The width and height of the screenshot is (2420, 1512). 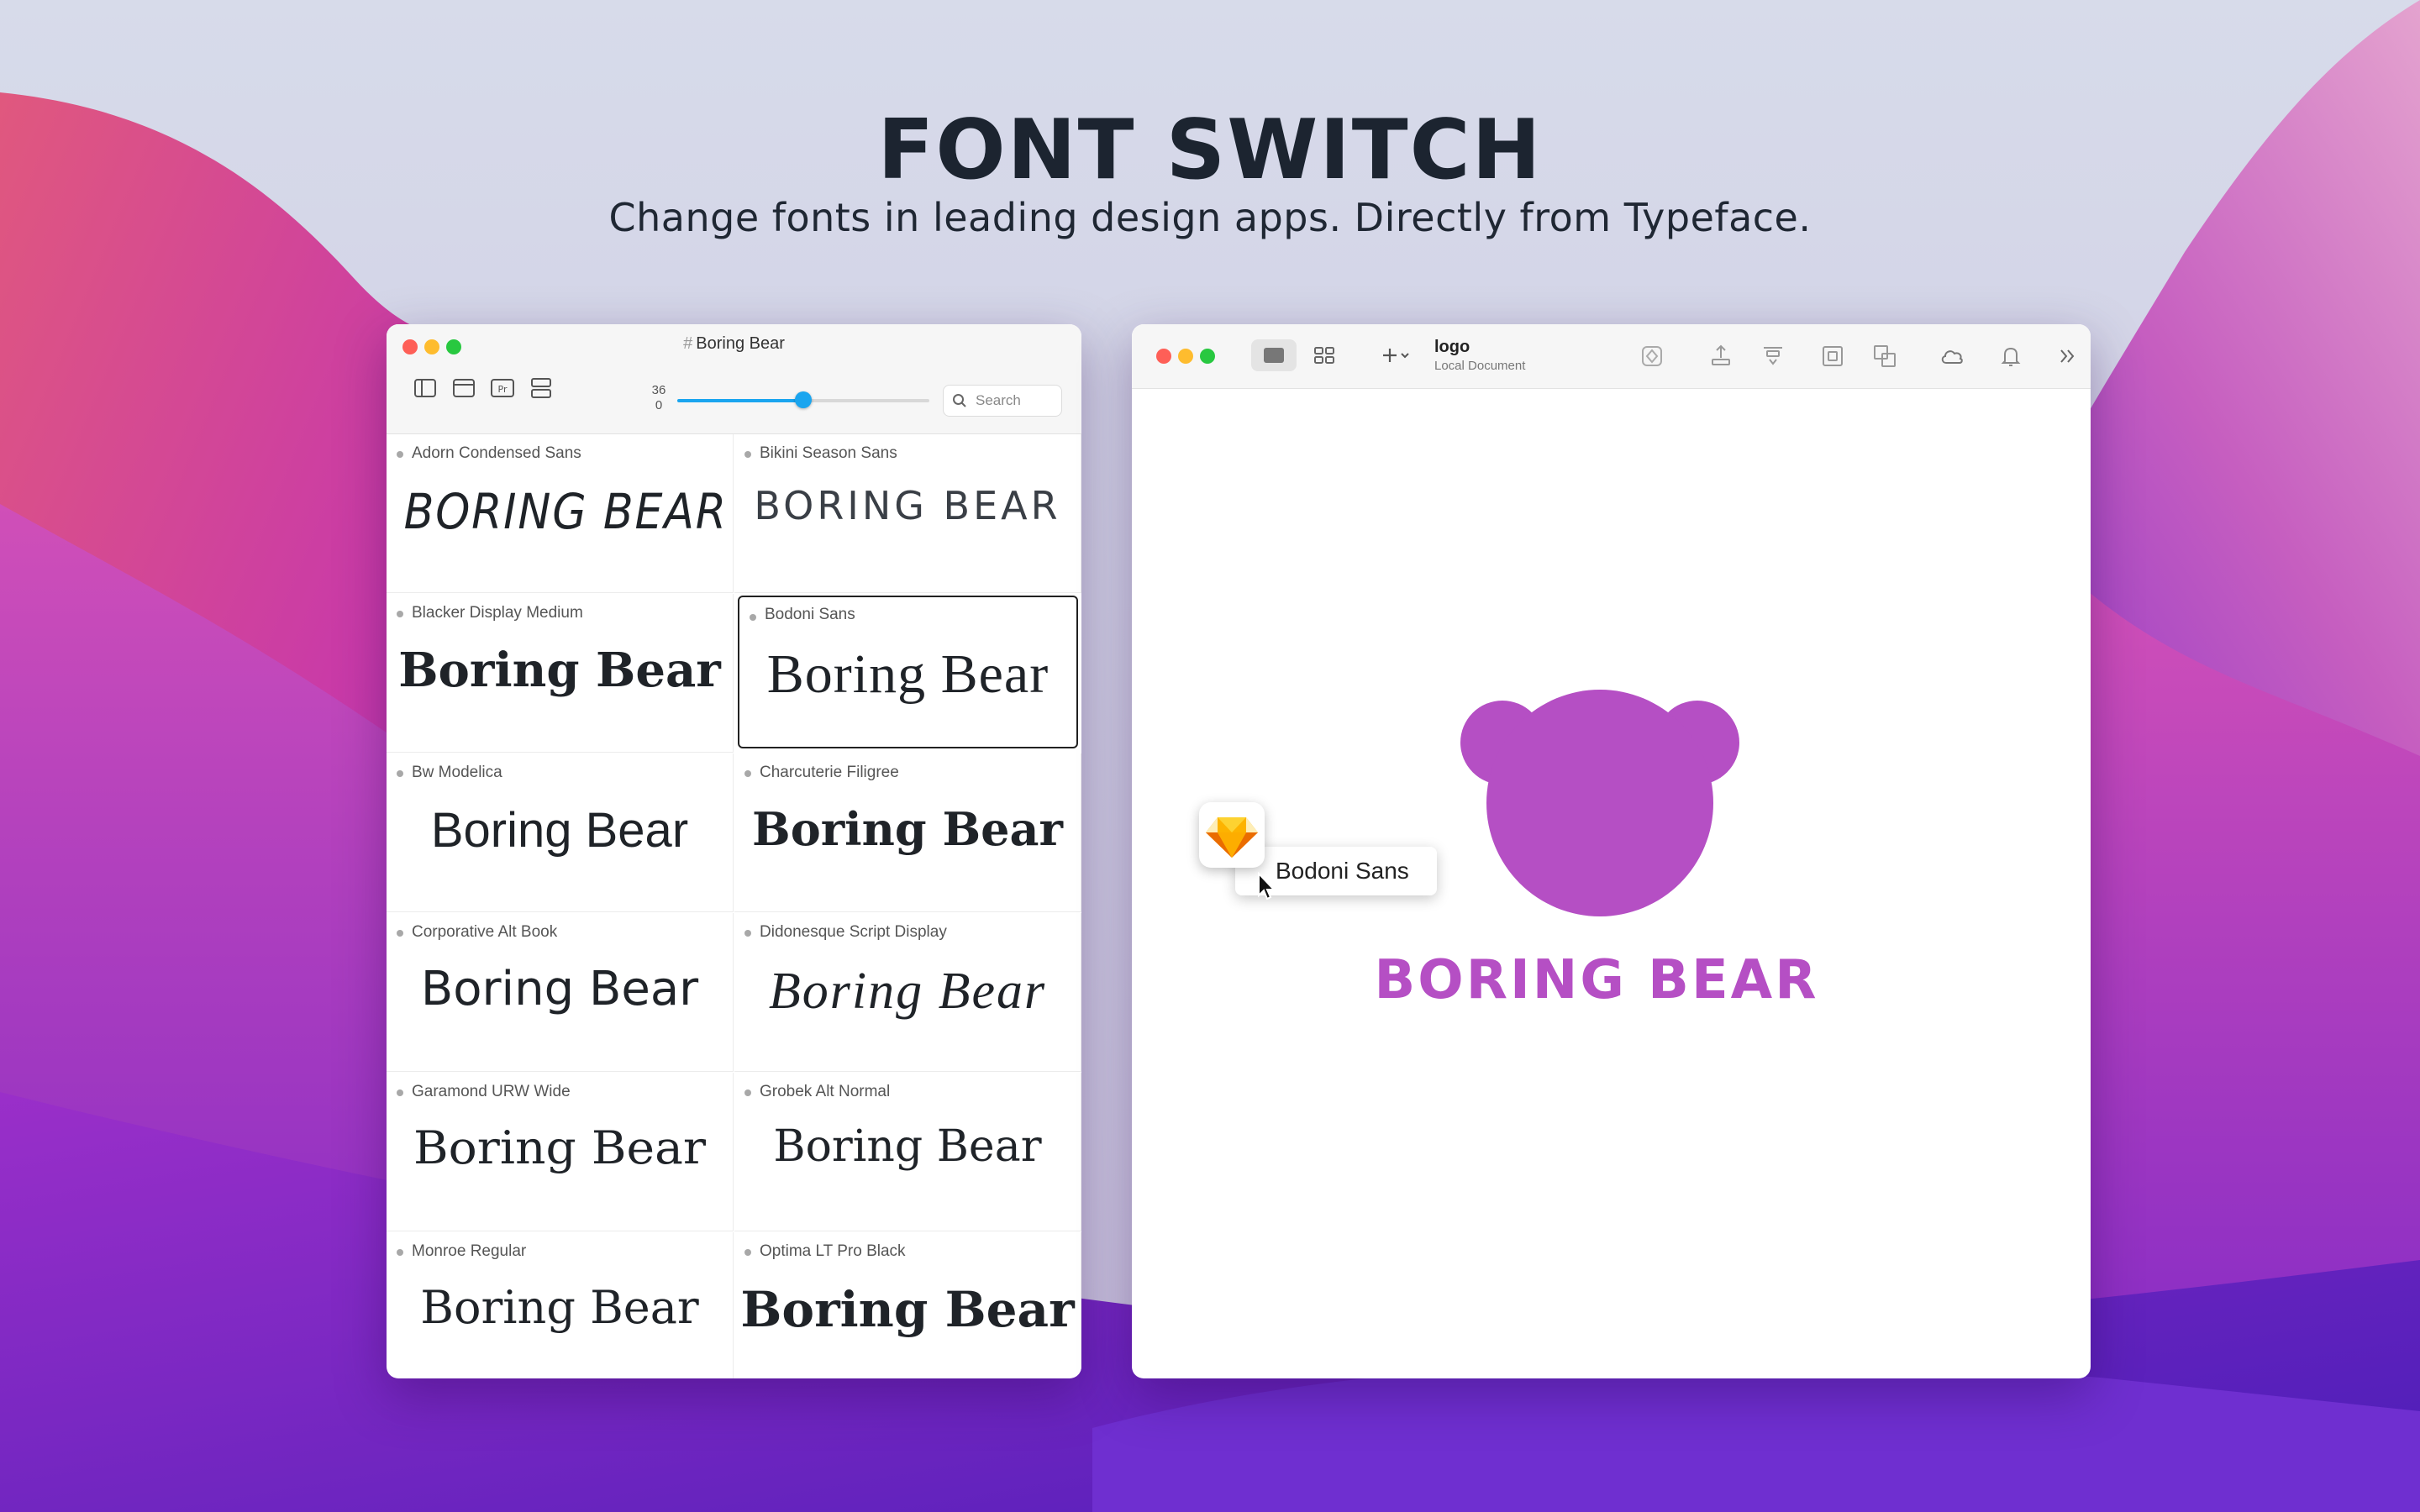 What do you see at coordinates (1207, 356) in the screenshot?
I see `zoom-window-button` at bounding box center [1207, 356].